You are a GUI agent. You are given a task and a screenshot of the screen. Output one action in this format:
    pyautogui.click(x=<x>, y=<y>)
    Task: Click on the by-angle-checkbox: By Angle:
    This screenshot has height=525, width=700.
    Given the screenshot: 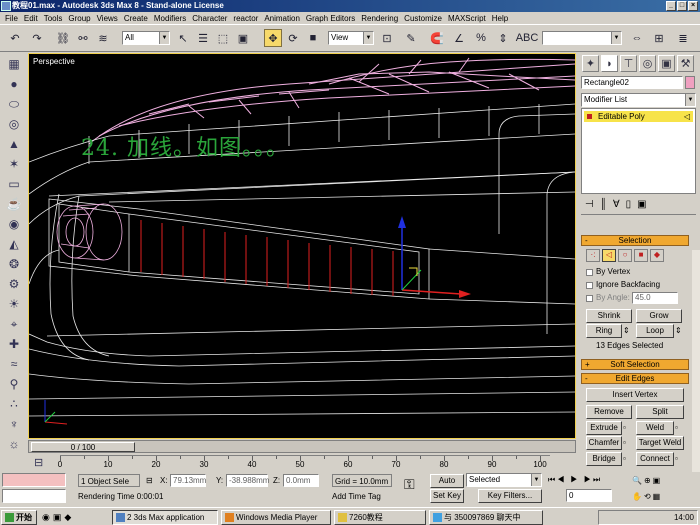 What is the action you would take?
    pyautogui.click(x=608, y=298)
    